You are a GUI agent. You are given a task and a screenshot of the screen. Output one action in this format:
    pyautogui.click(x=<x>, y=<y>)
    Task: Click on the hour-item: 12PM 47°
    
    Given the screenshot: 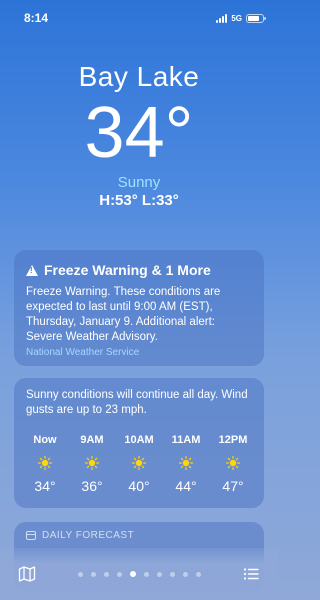 What is the action you would take?
    pyautogui.click(x=233, y=464)
    